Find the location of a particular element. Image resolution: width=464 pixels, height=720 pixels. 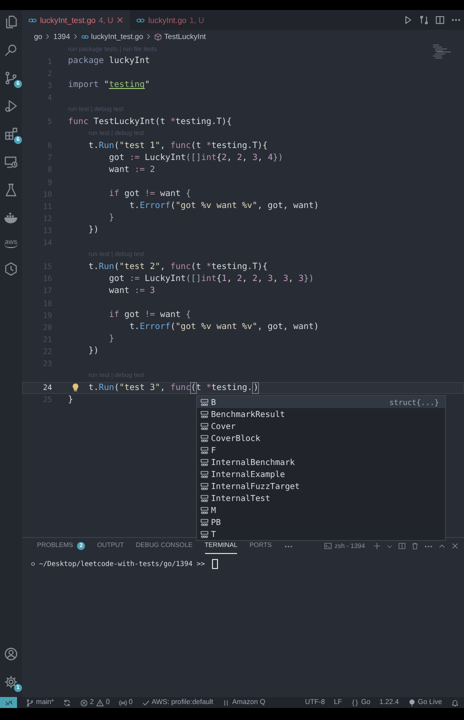

bell-icon is located at coordinates (455, 702).